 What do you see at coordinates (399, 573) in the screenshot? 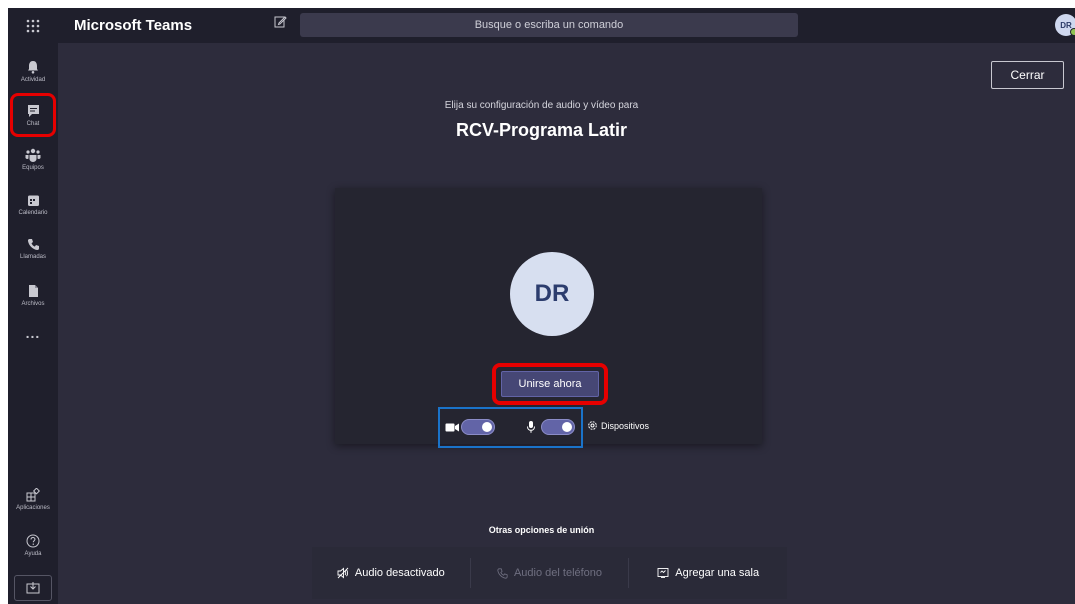
I see `audio-off-label: Audio desactivado` at bounding box center [399, 573].